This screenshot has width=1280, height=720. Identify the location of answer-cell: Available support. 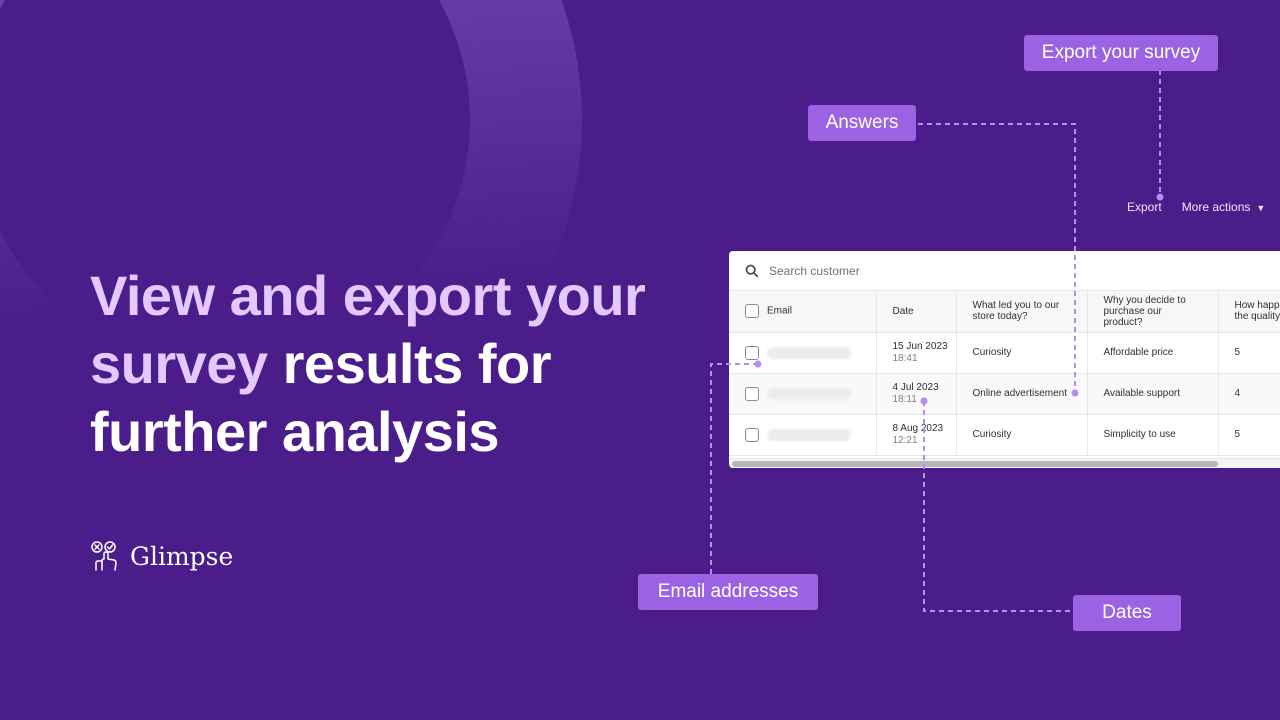
(1153, 394).